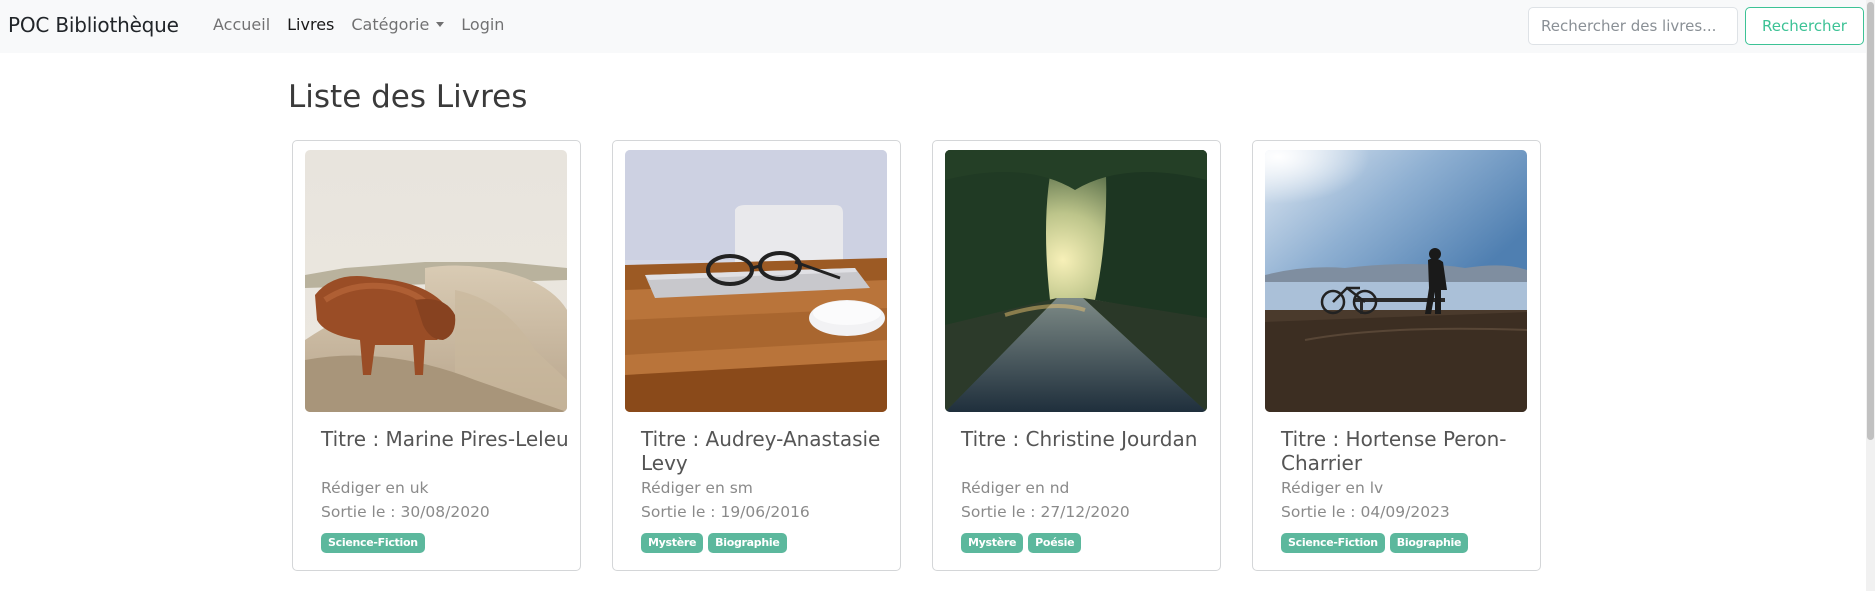 Image resolution: width=1875 pixels, height=591 pixels. What do you see at coordinates (1015, 488) in the screenshot?
I see `book-language: Rédiger en nd` at bounding box center [1015, 488].